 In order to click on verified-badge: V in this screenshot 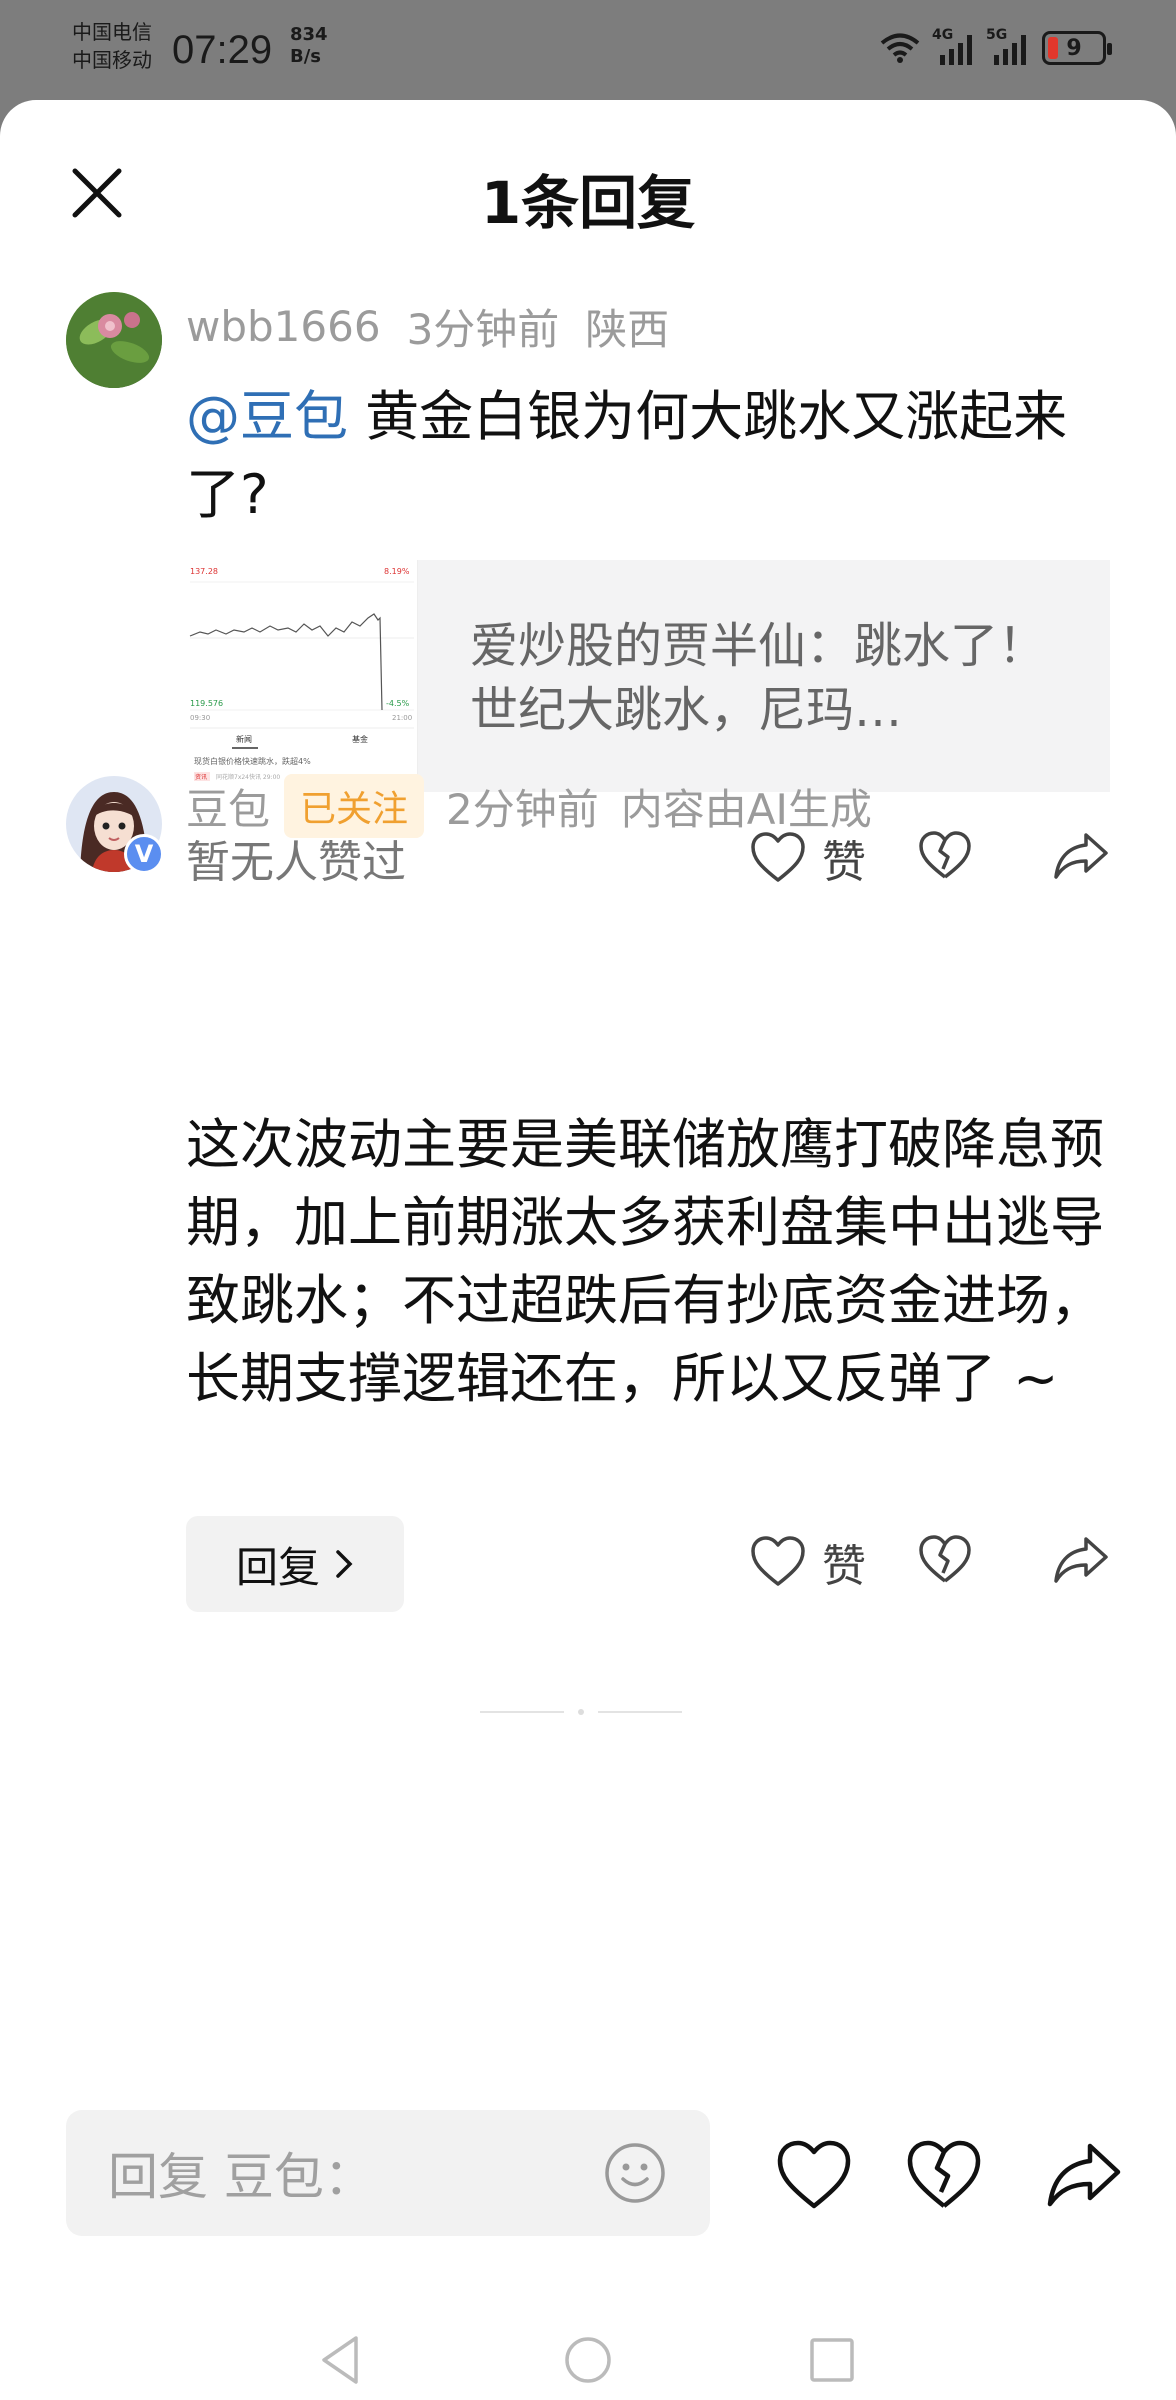, I will do `click(144, 854)`.